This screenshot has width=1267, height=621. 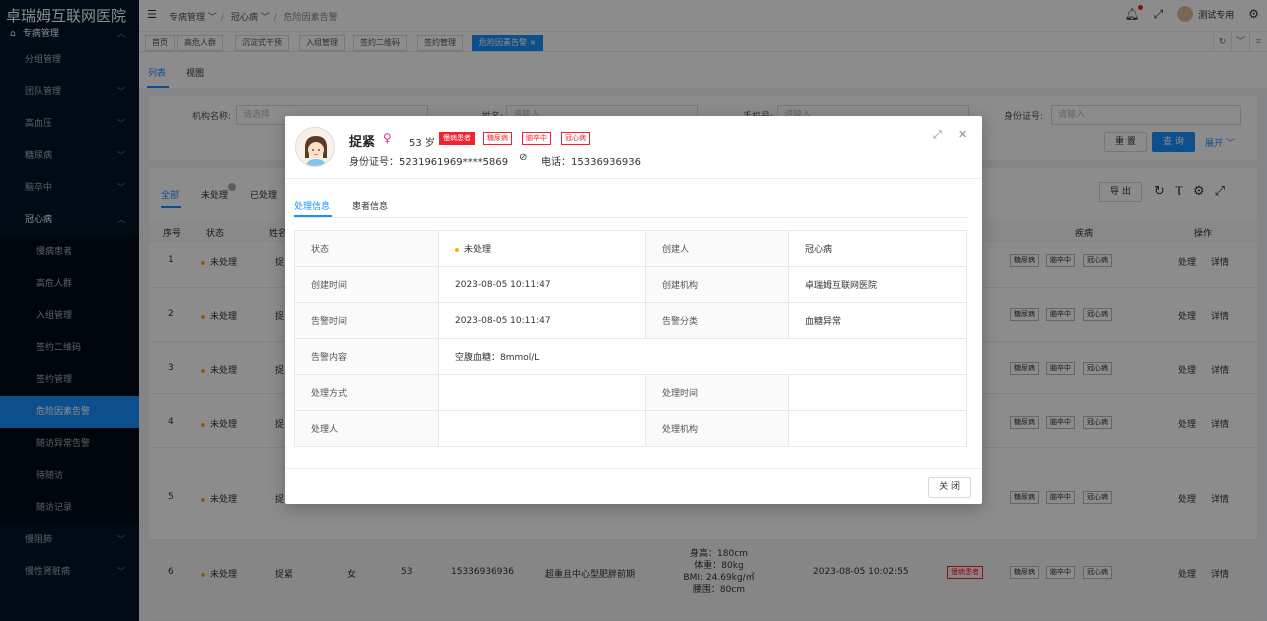 What do you see at coordinates (429, 162) in the screenshot?
I see `patient-id-number: 身份证号：5231961969****5869` at bounding box center [429, 162].